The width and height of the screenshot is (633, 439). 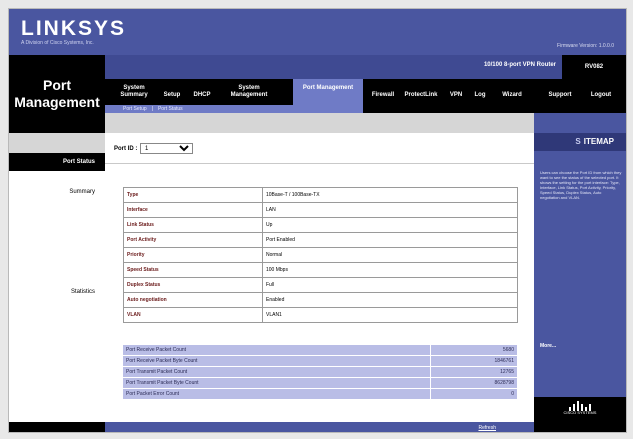 I want to click on summary-label: Summary, so click(x=82, y=192).